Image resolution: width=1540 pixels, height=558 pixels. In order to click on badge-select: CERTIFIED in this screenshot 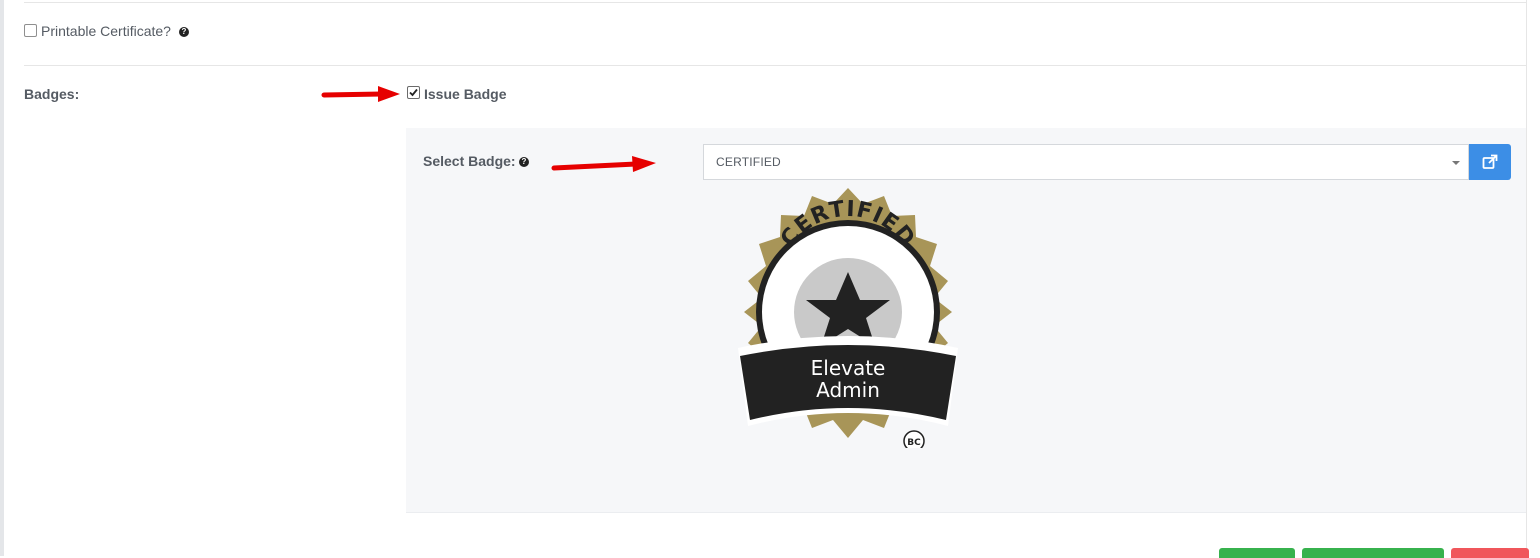, I will do `click(1086, 162)`.